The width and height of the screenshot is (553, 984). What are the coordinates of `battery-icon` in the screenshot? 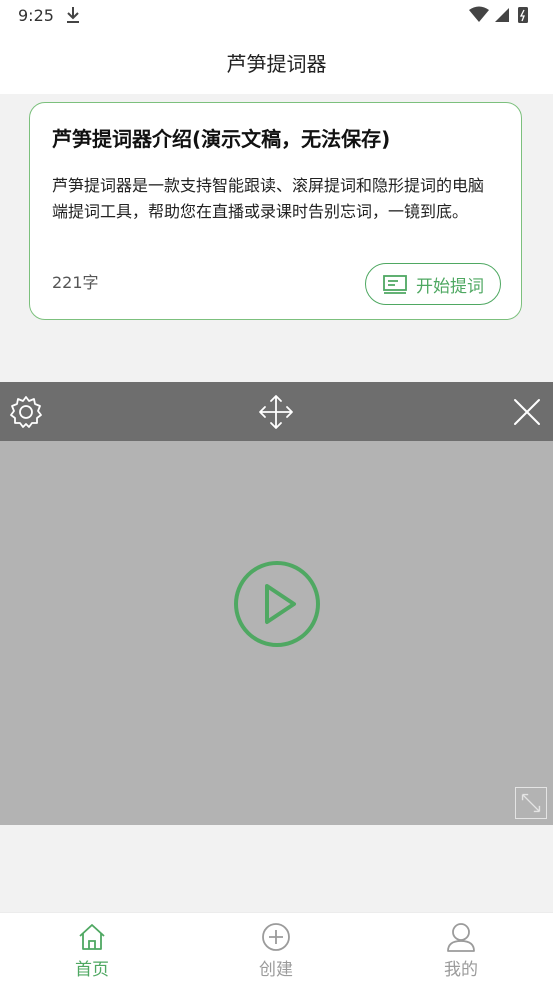 It's located at (523, 15).